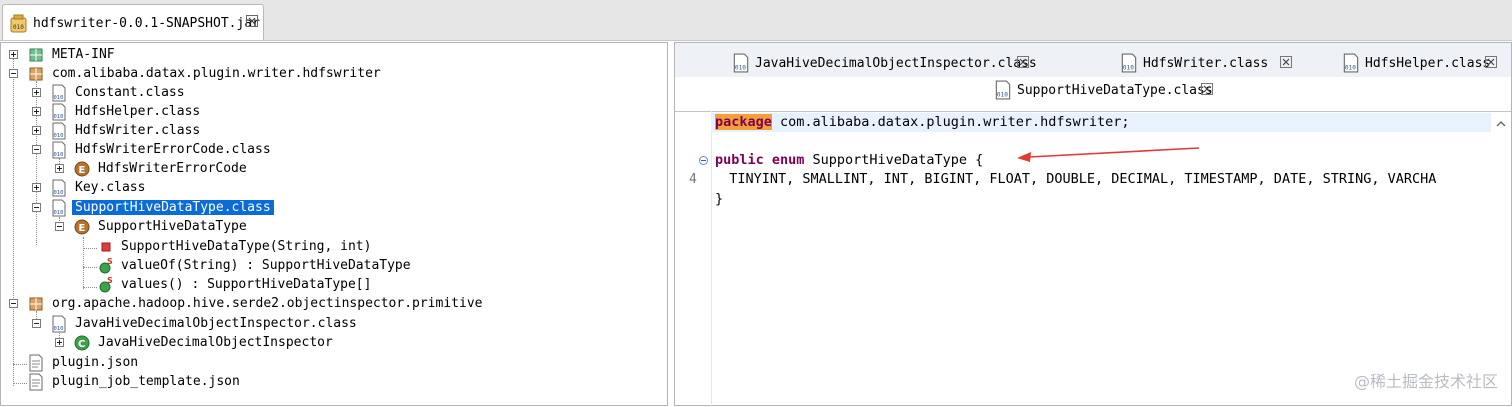 Image resolution: width=1512 pixels, height=407 pixels. I want to click on tree-label: Key.class, so click(110, 187).